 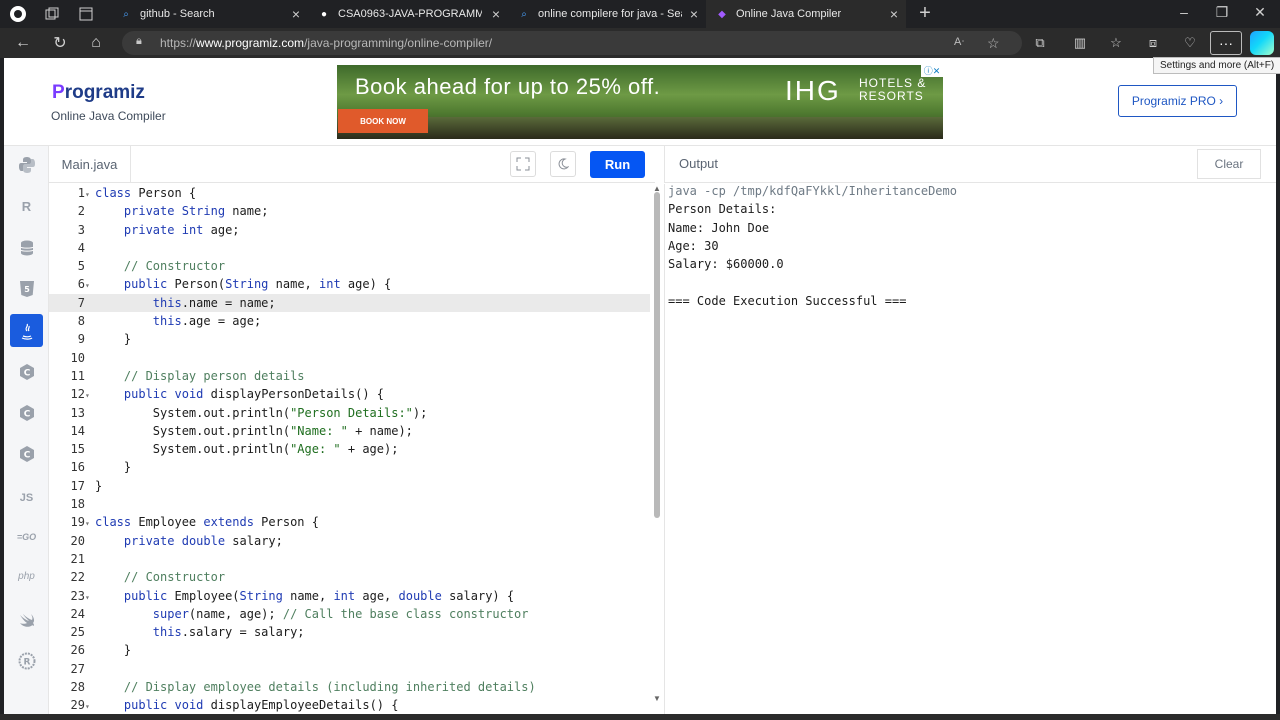 I want to click on code-line: 5 // Constructor, so click(x=349, y=266).